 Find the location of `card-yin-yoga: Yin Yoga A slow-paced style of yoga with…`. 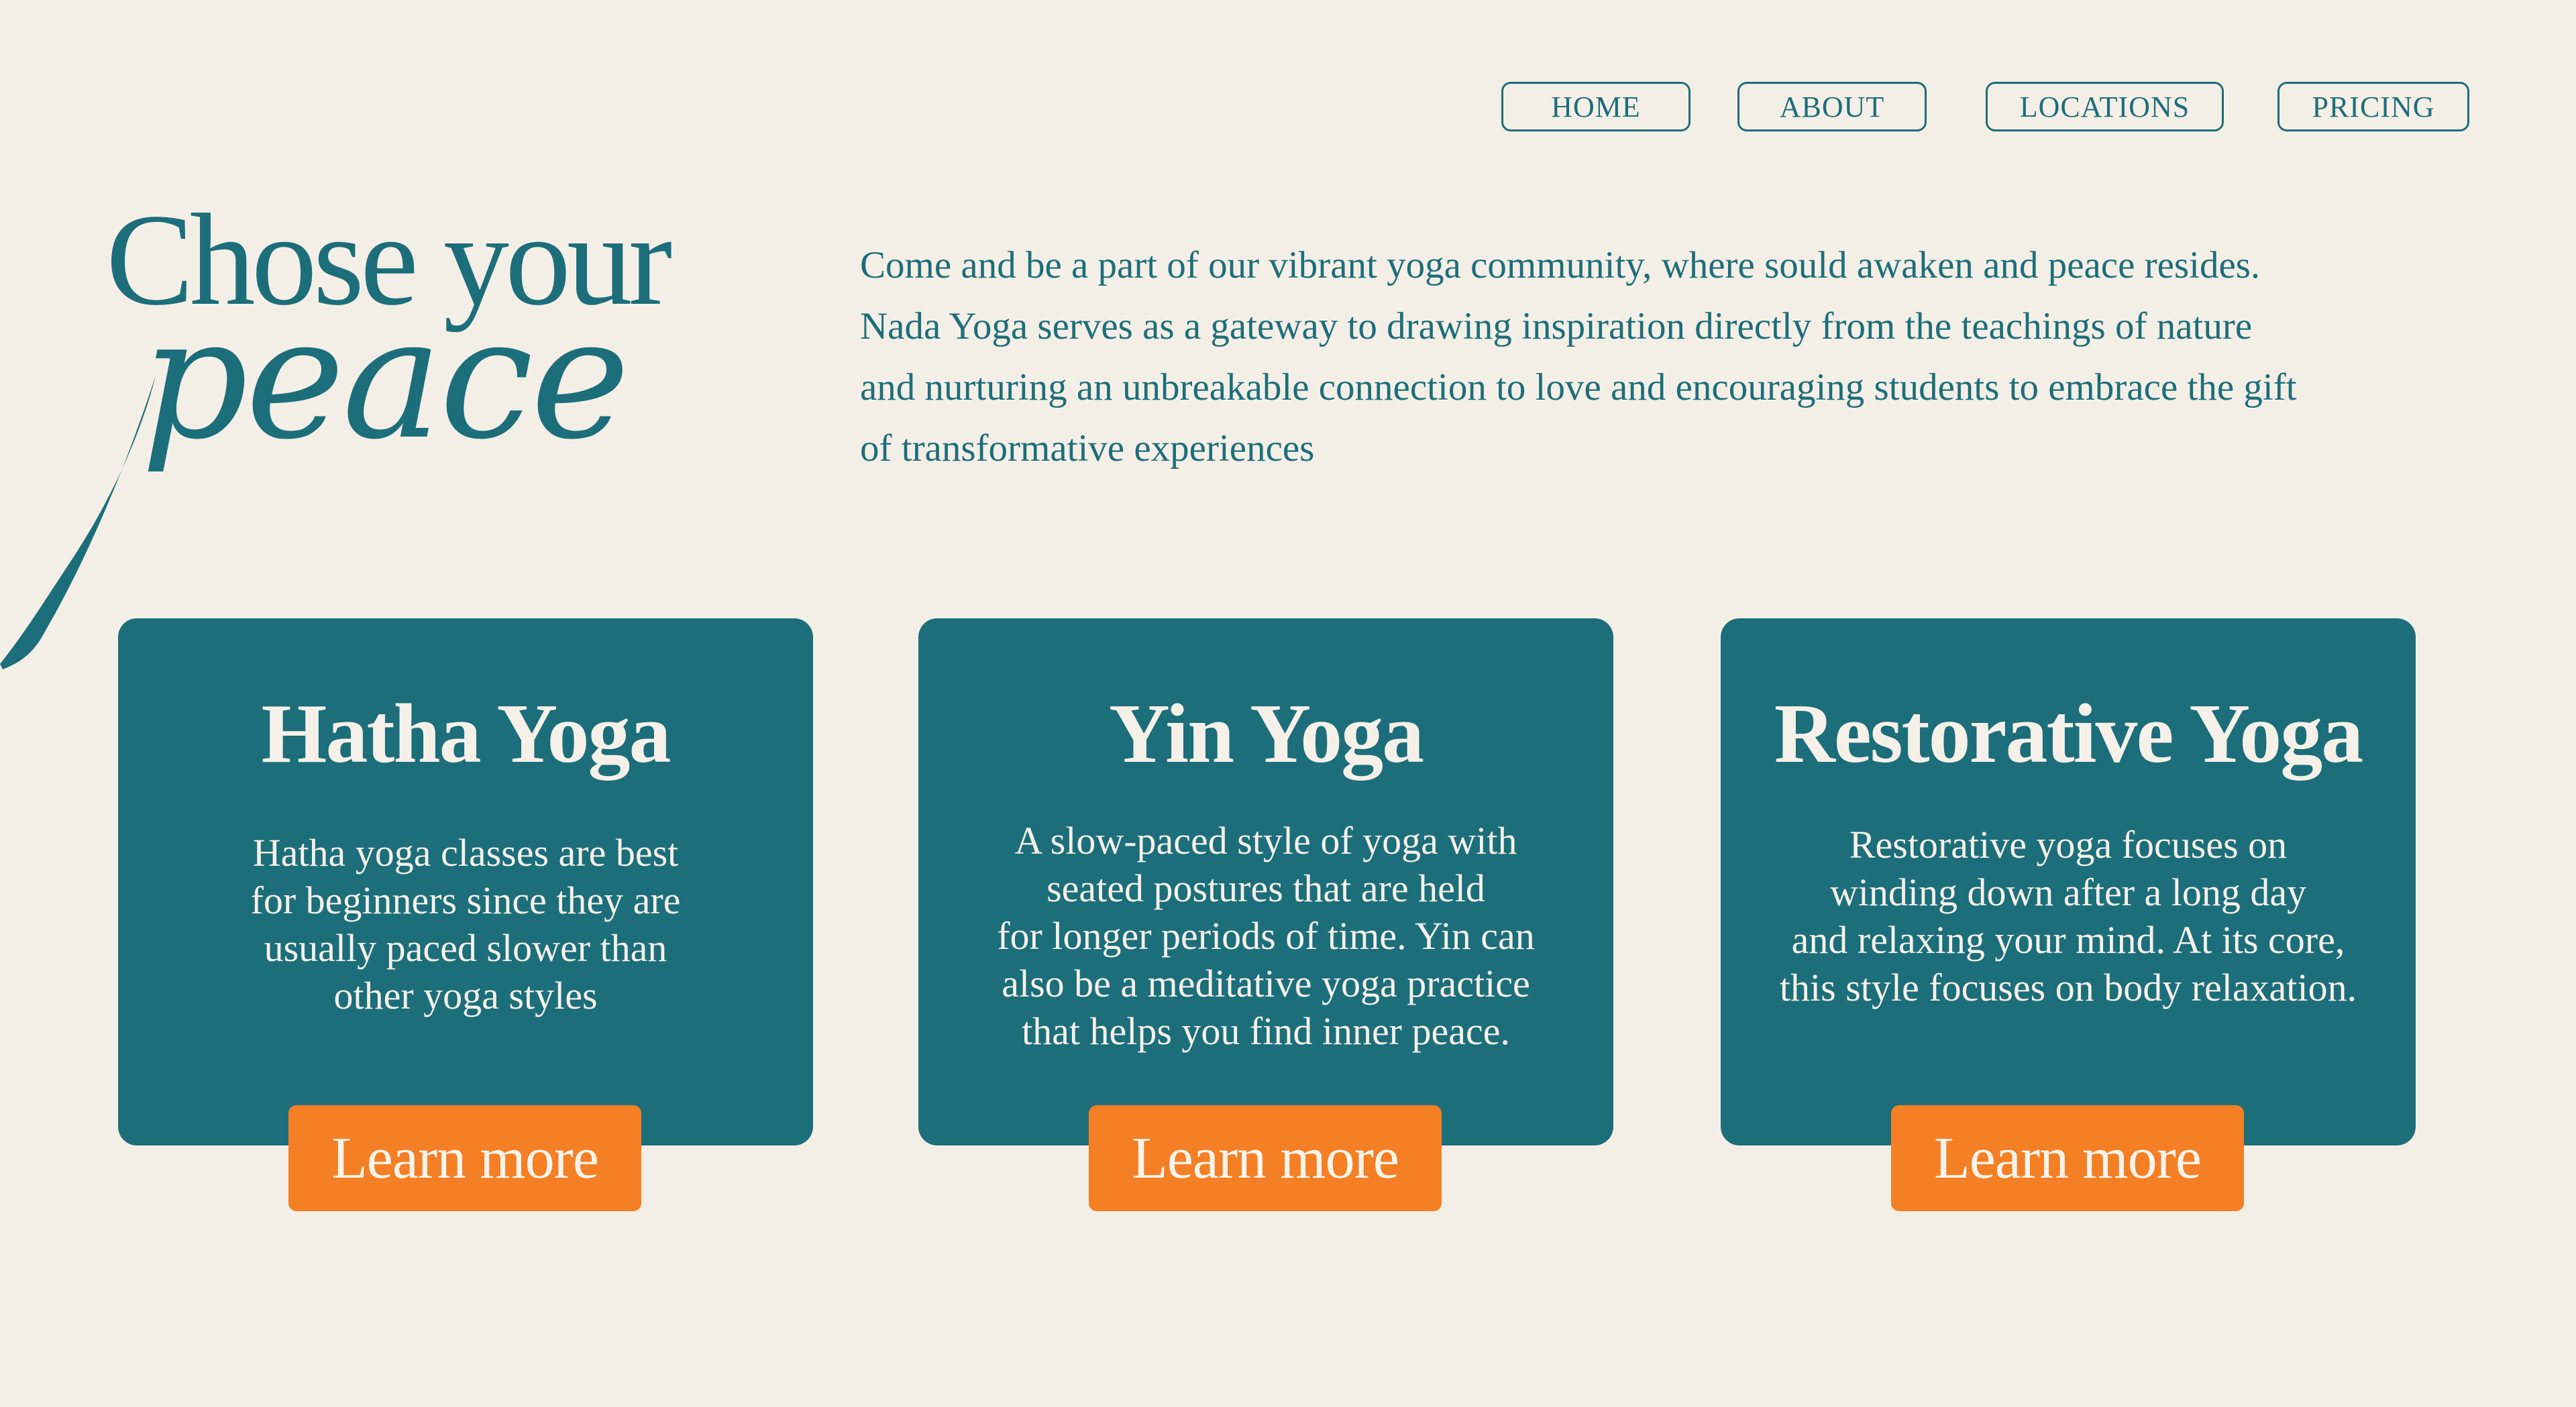

card-yin-yoga: Yin Yoga A slow-paced style of yoga with… is located at coordinates (1265, 881).